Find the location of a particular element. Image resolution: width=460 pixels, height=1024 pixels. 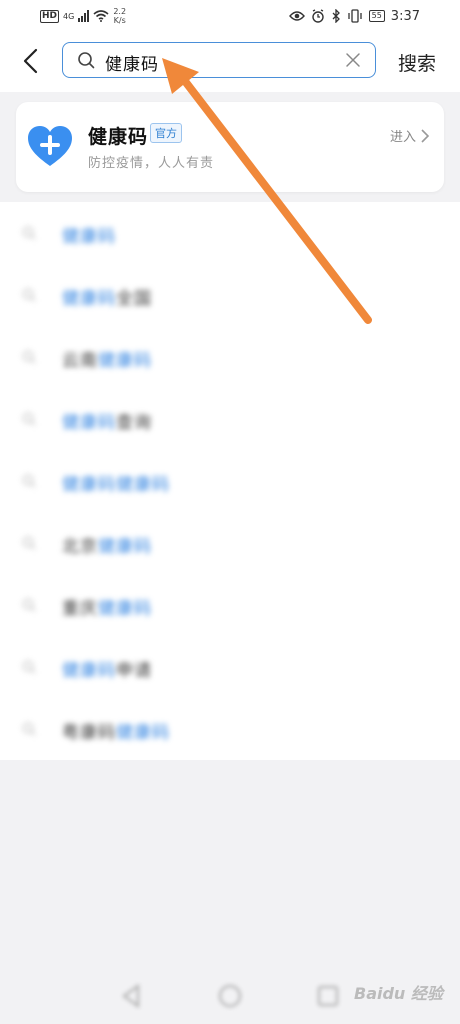

suggestion-text: 健康码申请 is located at coordinates (107, 668).